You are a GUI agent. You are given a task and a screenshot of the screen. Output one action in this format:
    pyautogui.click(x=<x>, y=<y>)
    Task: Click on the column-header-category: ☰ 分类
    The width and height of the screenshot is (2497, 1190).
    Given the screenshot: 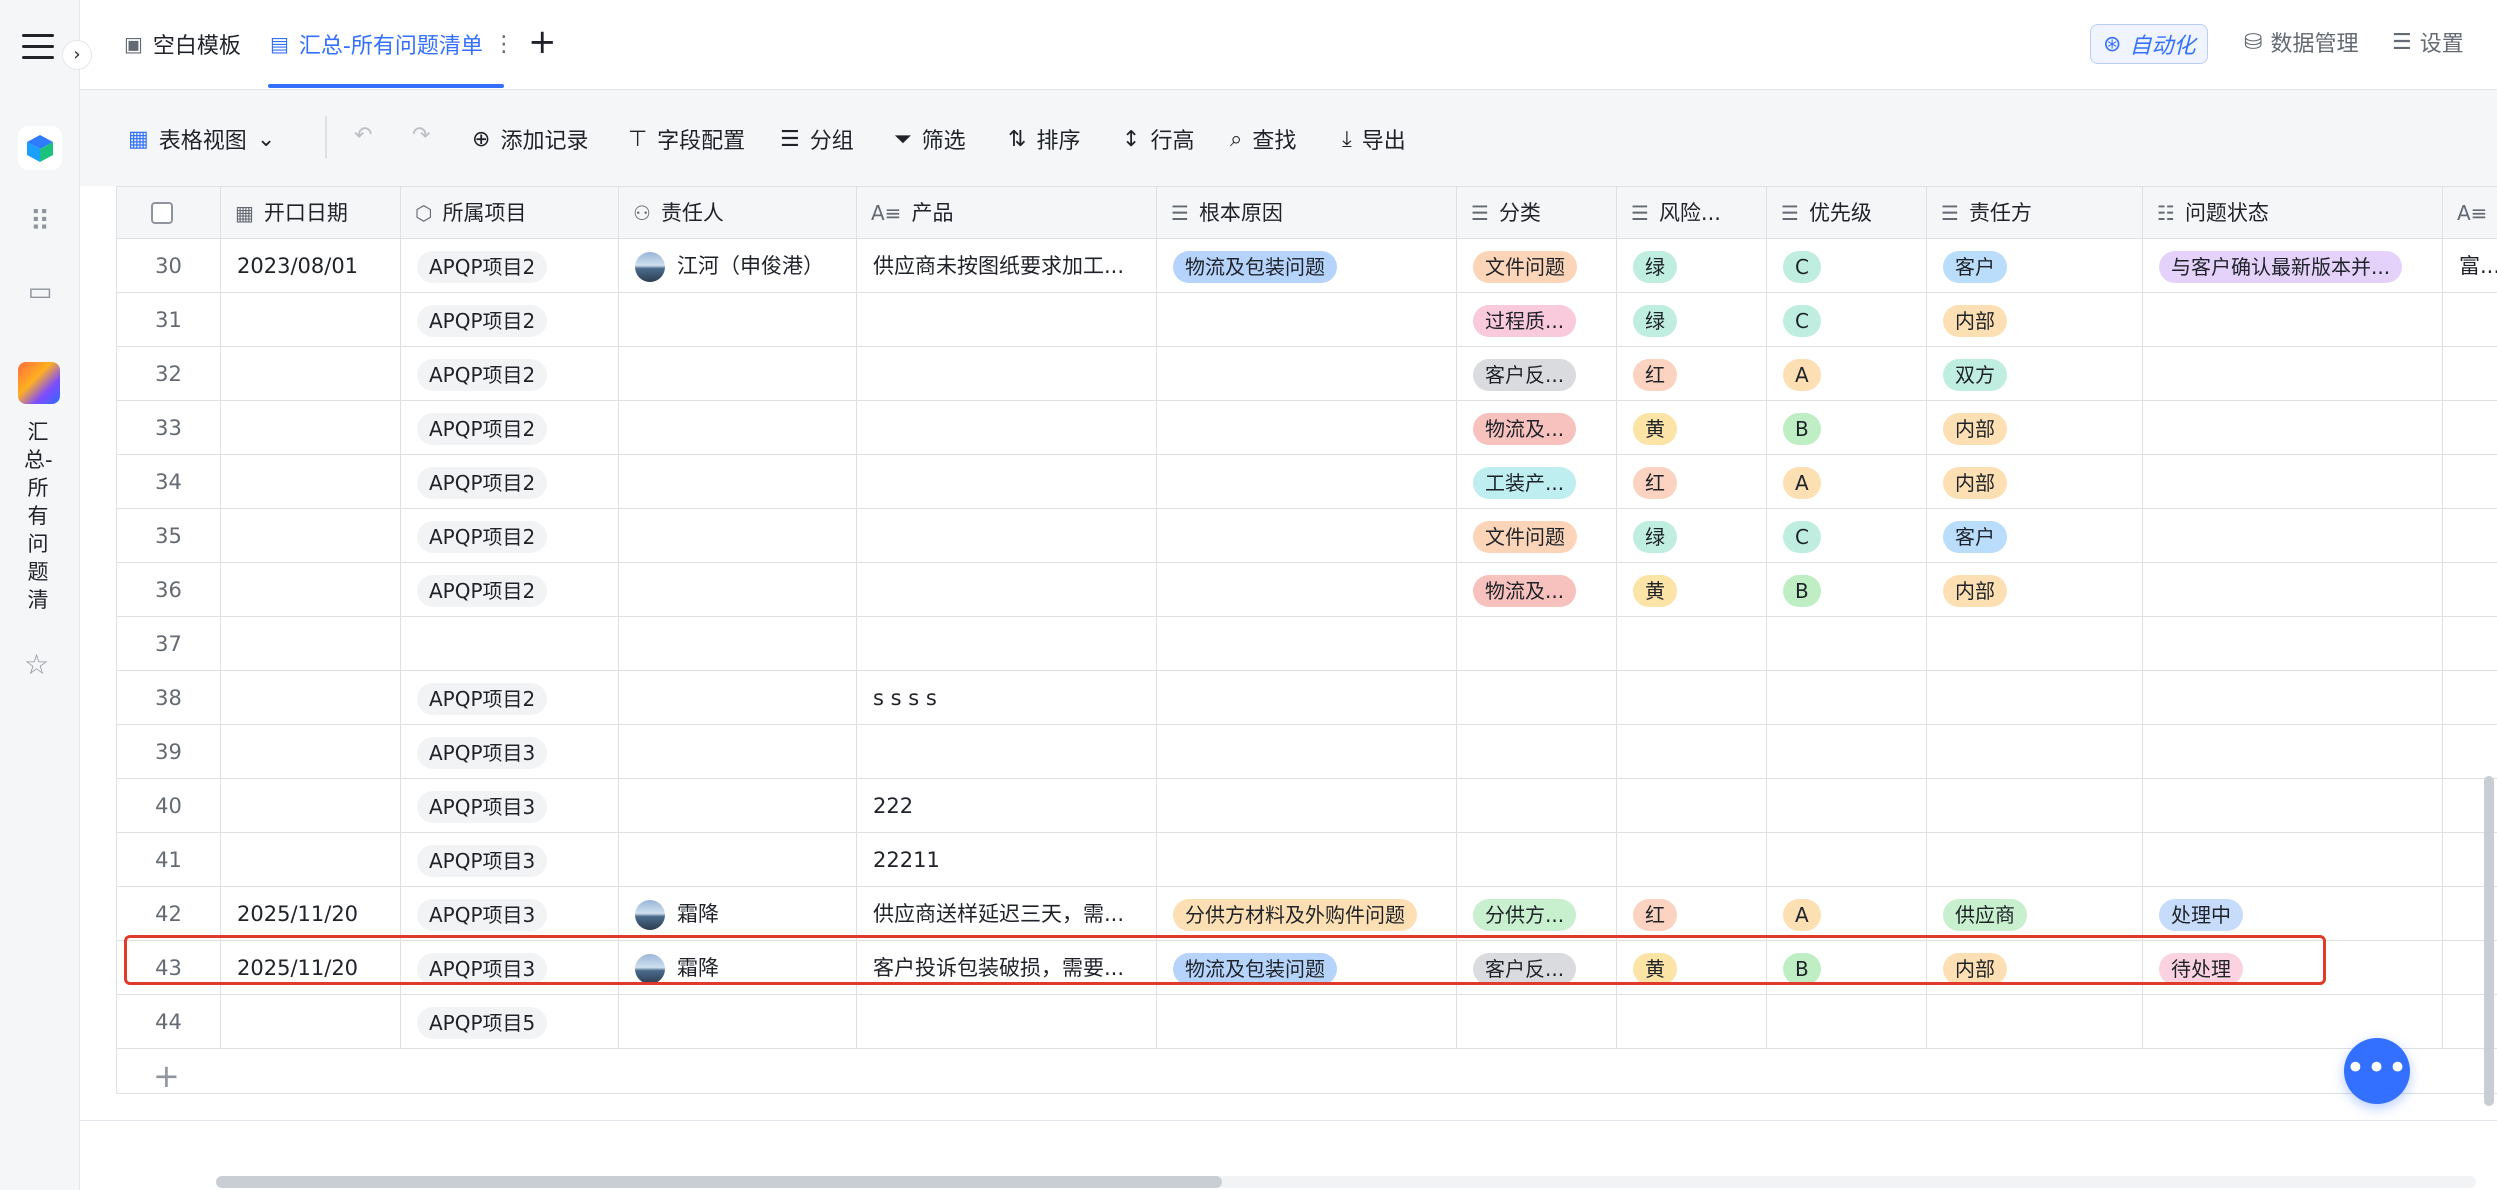 What is the action you would take?
    pyautogui.click(x=1537, y=213)
    